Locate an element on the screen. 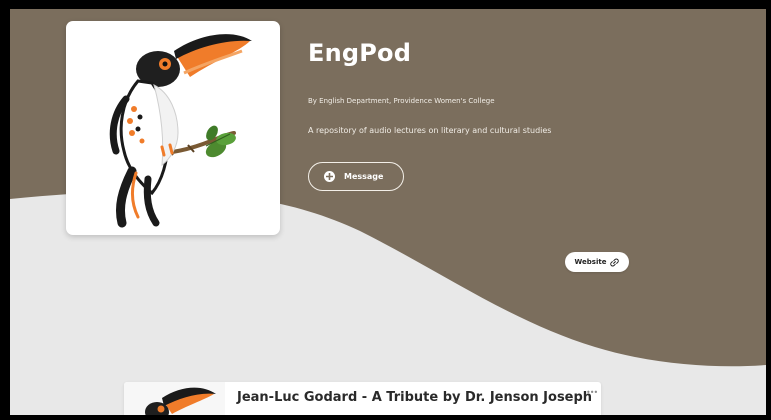 Image resolution: width=771 pixels, height=420 pixels. plus-icon is located at coordinates (329, 176).